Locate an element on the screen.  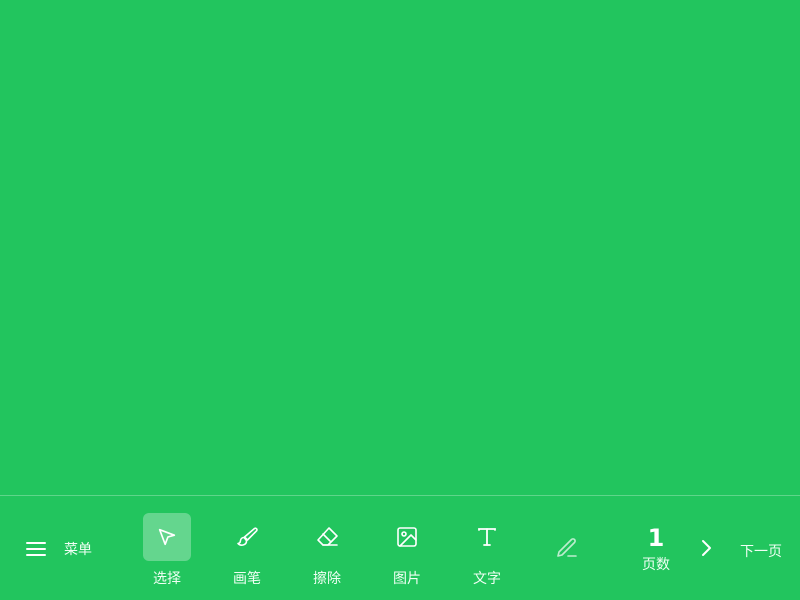
tool-text-button: 文字 is located at coordinates (487, 551).